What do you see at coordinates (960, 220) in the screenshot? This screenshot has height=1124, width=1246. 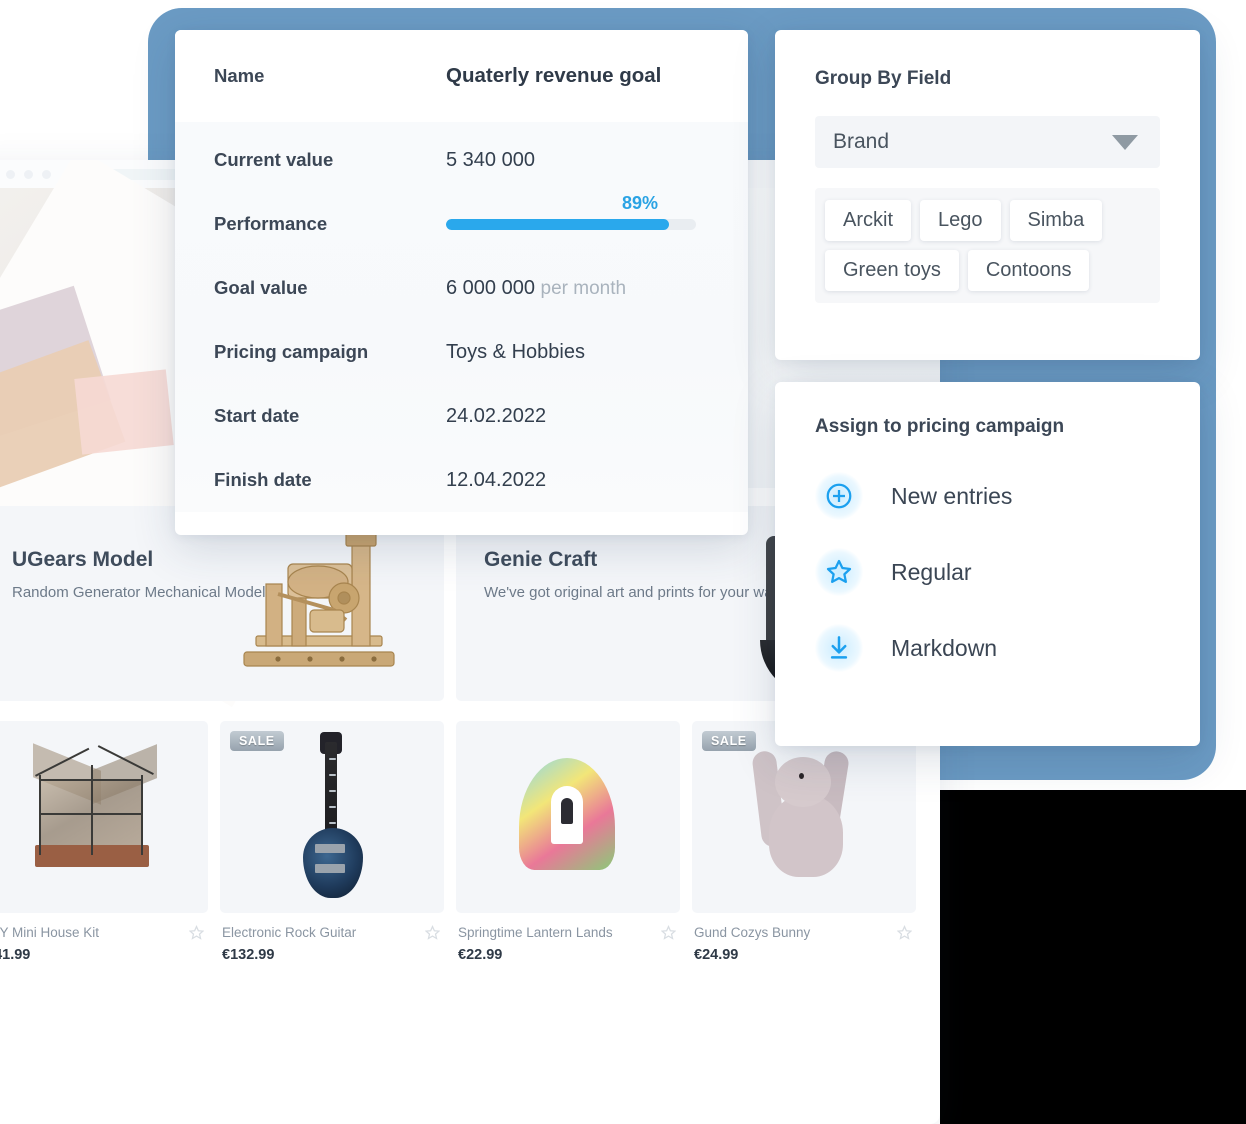 I see `brand-chip: Lego` at bounding box center [960, 220].